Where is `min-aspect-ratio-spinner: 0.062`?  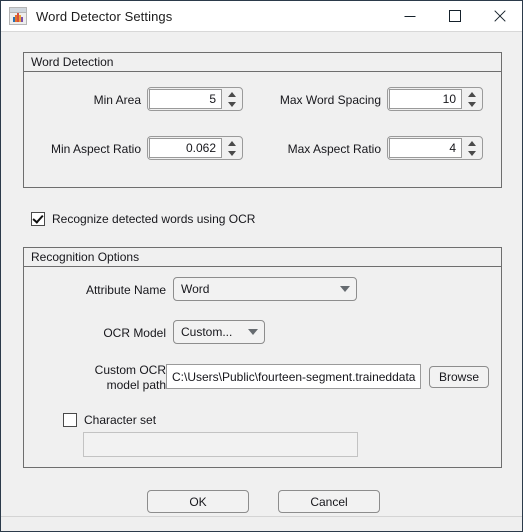
min-aspect-ratio-spinner: 0.062 is located at coordinates (195, 148).